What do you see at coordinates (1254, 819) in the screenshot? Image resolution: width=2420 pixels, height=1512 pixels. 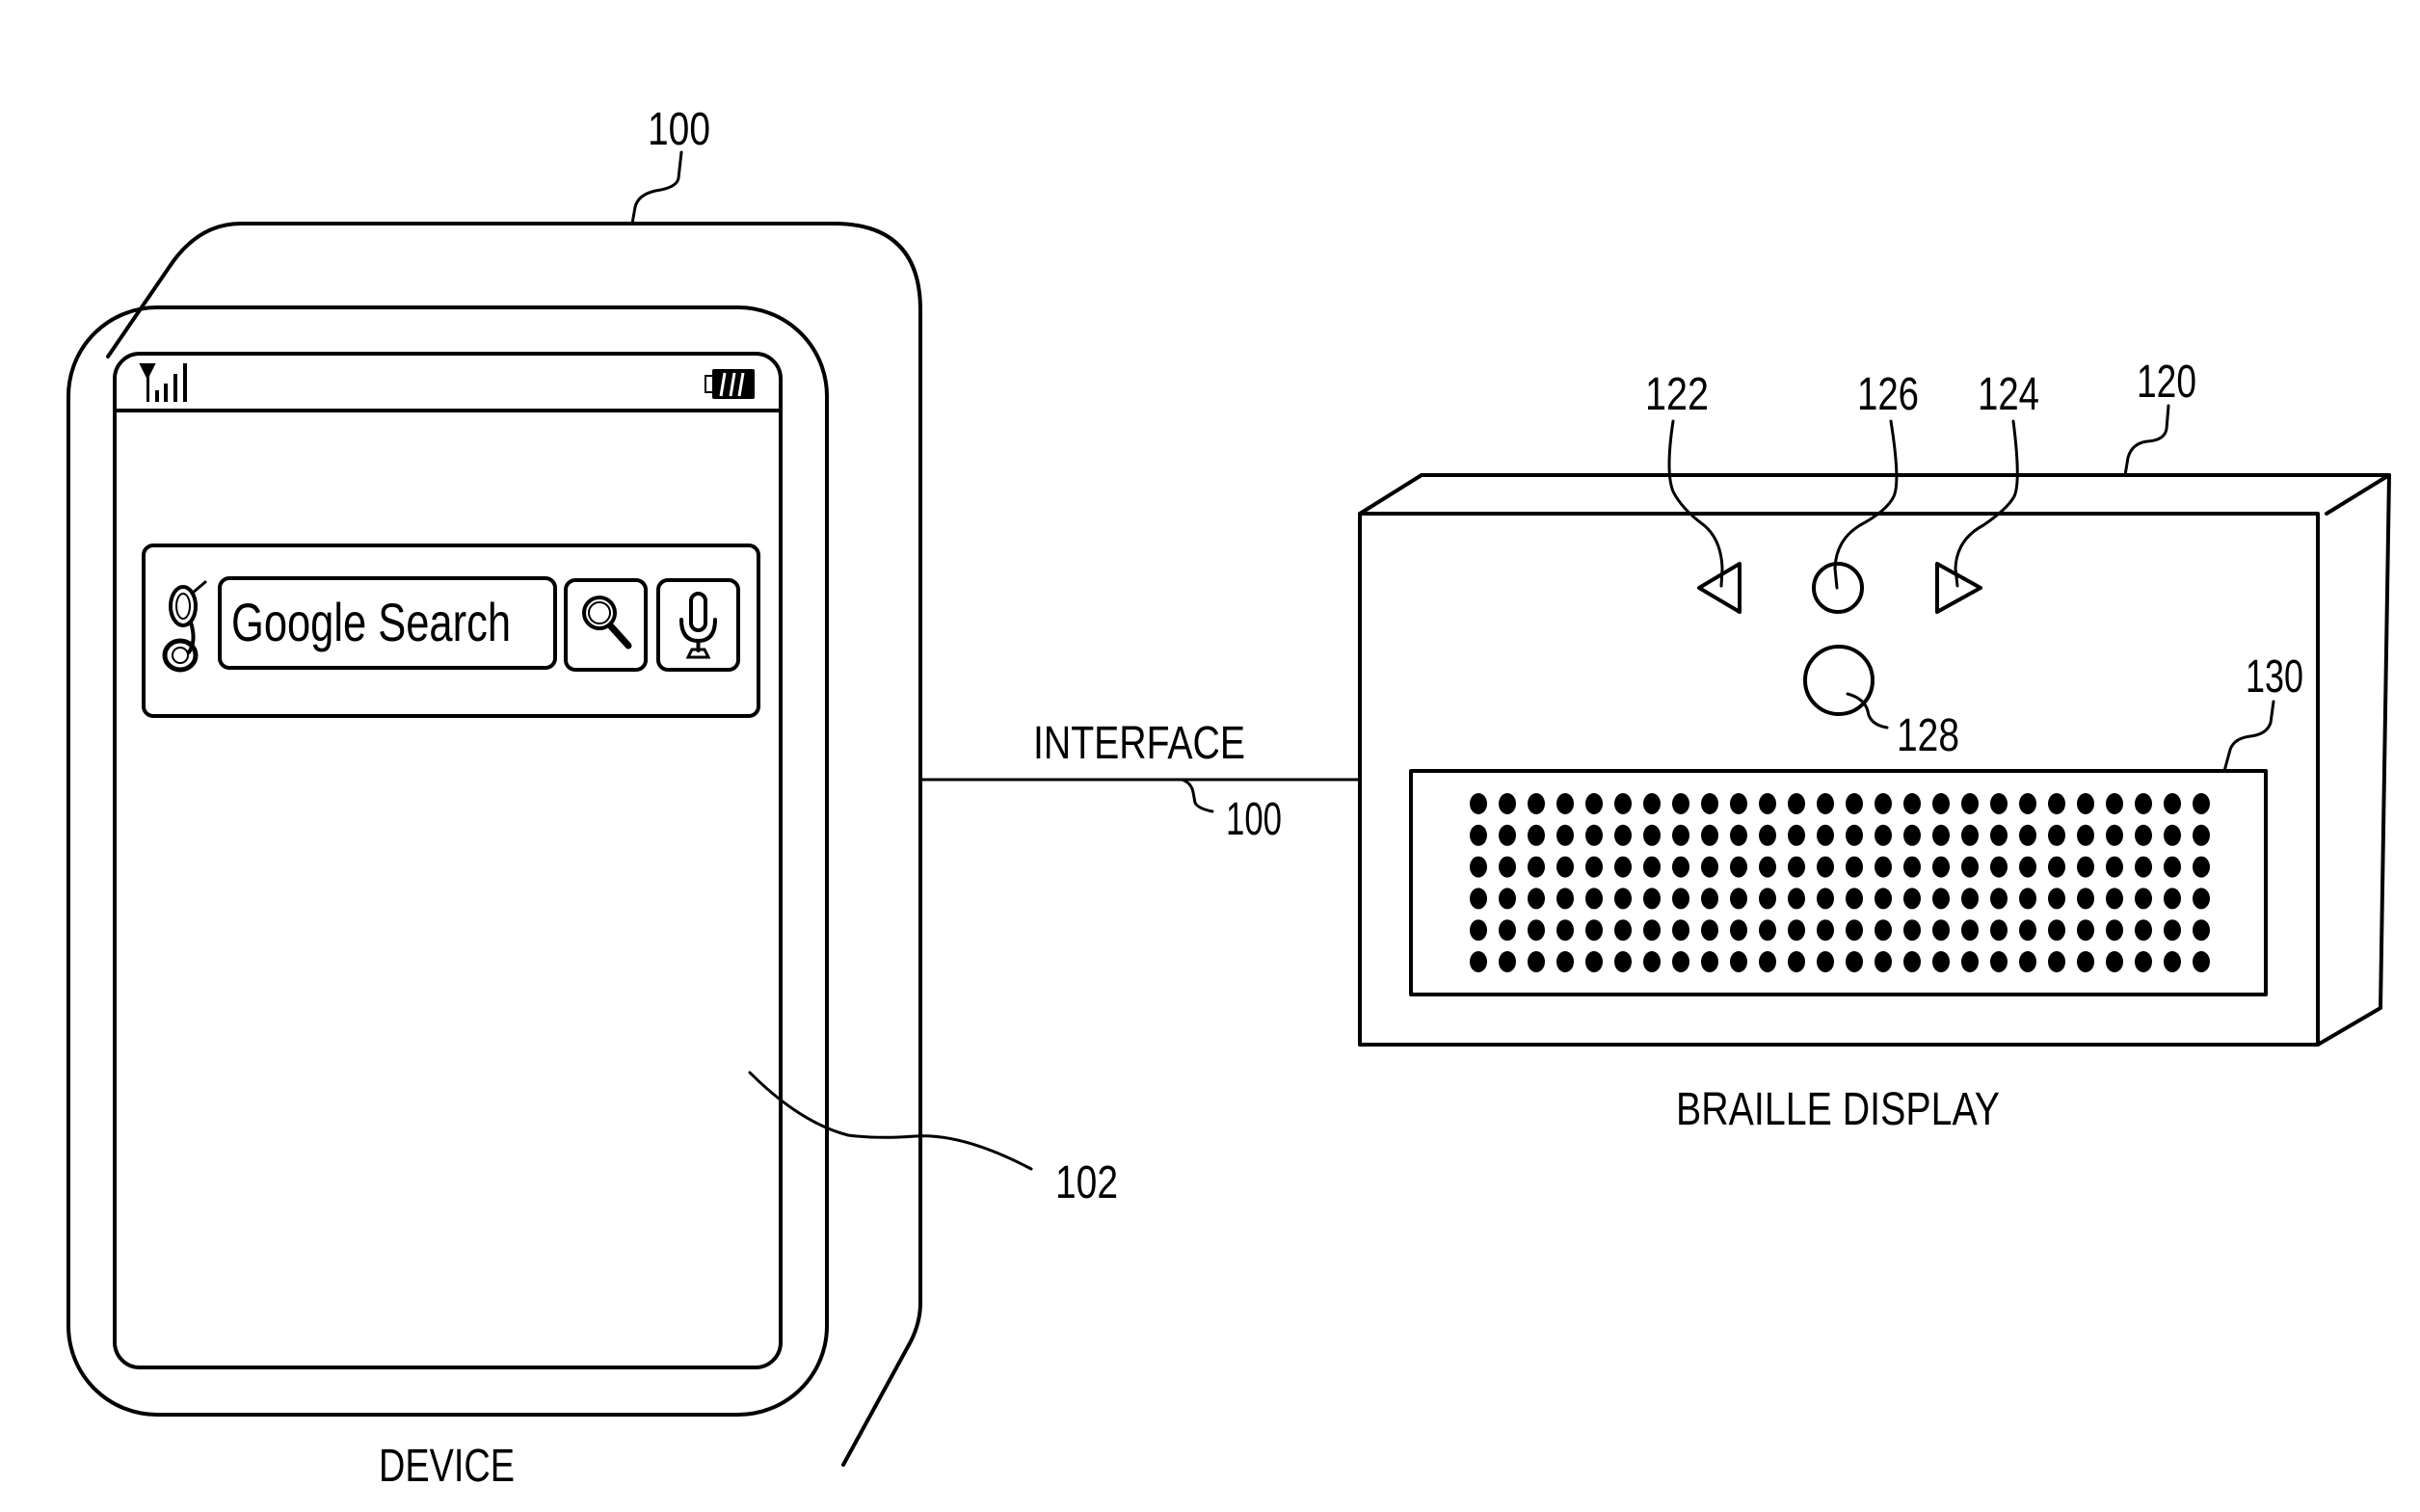 I see `ref-interface-100: 100` at bounding box center [1254, 819].